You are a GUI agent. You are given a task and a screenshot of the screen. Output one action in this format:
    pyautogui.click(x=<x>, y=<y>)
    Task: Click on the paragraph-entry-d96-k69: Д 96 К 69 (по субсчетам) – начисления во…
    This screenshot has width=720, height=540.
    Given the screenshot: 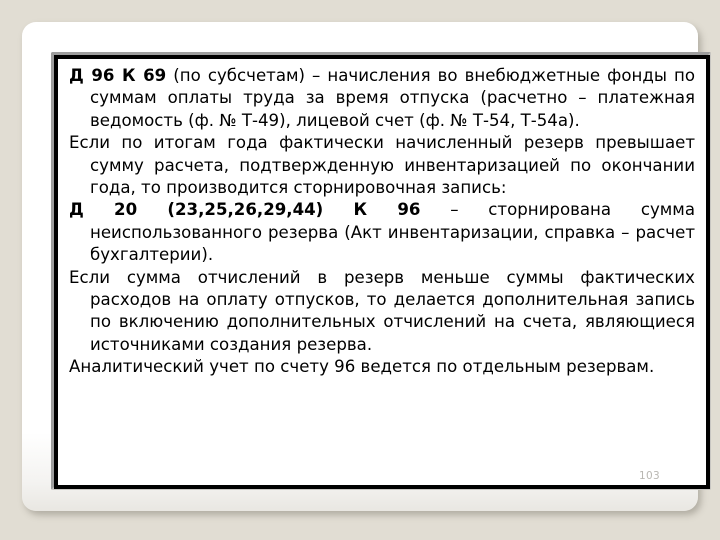 What is the action you would take?
    pyautogui.click(x=382, y=98)
    